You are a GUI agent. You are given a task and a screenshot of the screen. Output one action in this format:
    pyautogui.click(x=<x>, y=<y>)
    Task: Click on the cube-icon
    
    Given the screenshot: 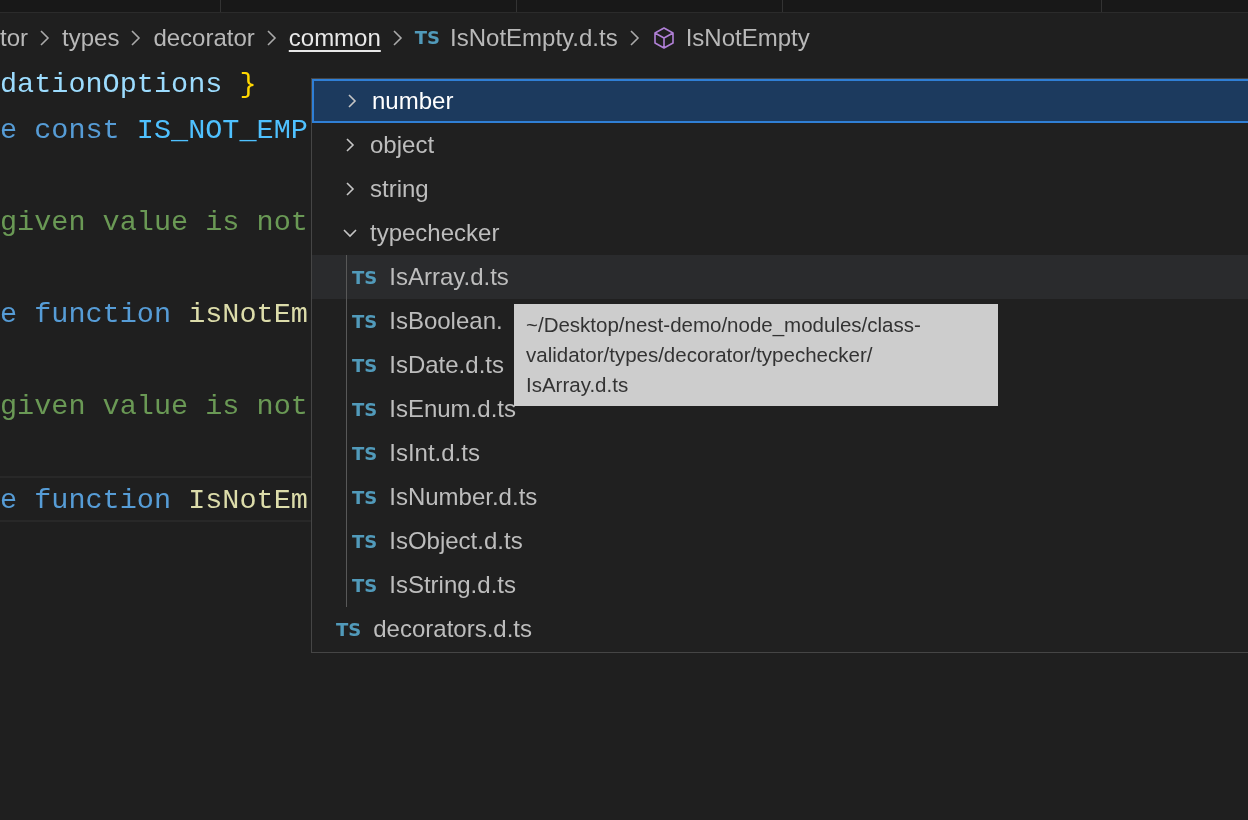 What is the action you would take?
    pyautogui.click(x=663, y=37)
    